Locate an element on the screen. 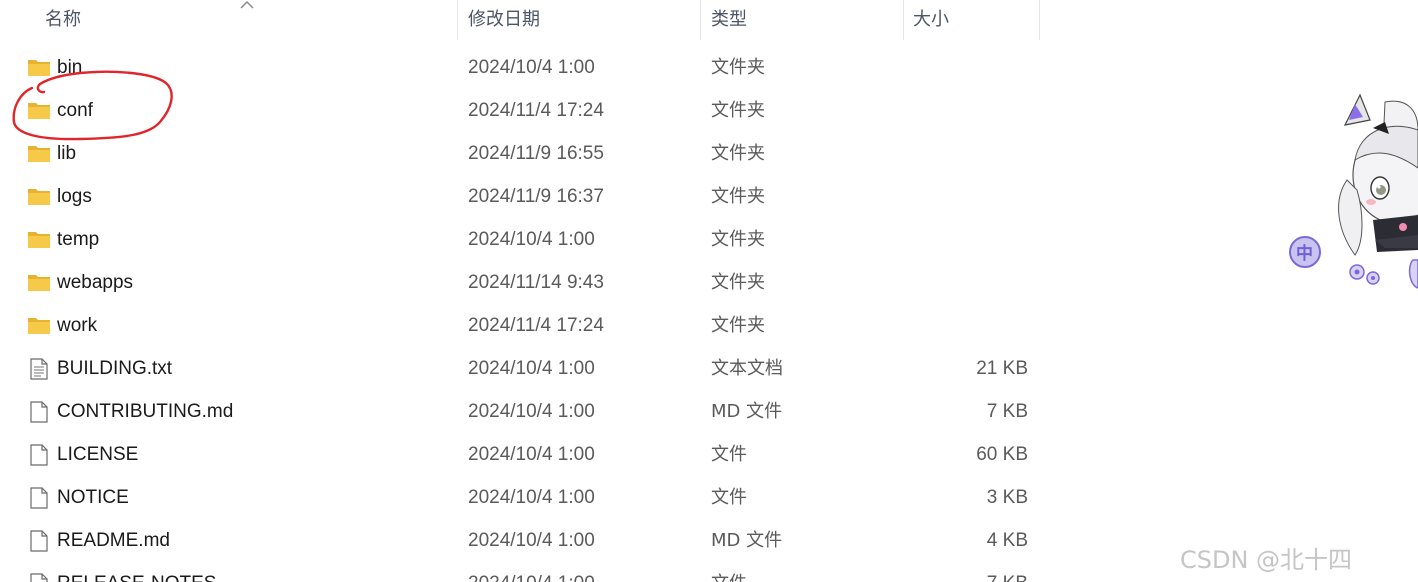  text-file-icon is located at coordinates (39, 369).